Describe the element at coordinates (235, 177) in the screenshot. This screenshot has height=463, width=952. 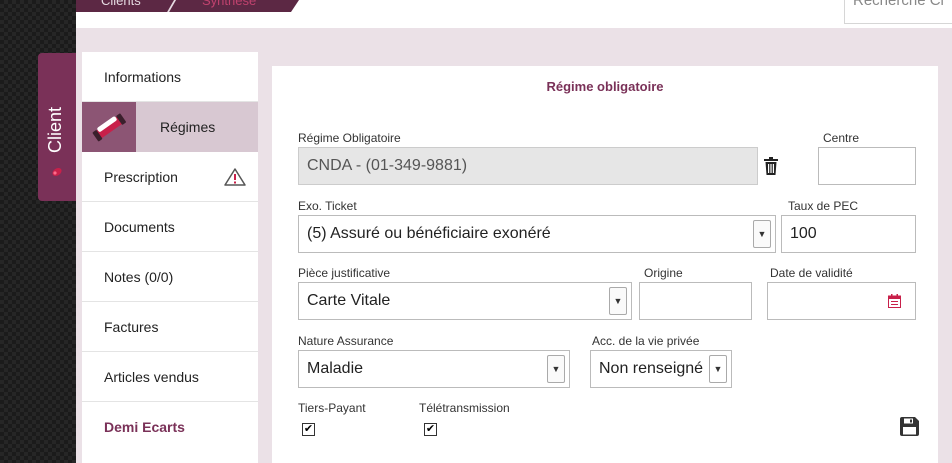
I see `warning-icon` at that location.